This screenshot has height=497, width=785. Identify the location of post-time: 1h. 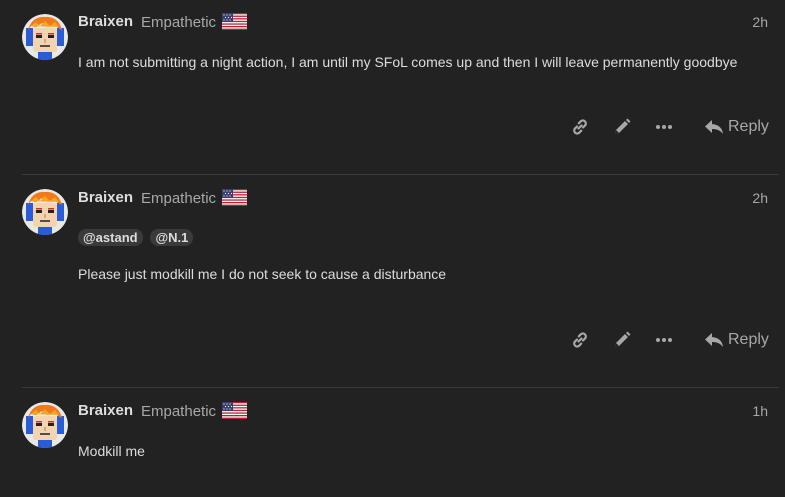
(760, 411).